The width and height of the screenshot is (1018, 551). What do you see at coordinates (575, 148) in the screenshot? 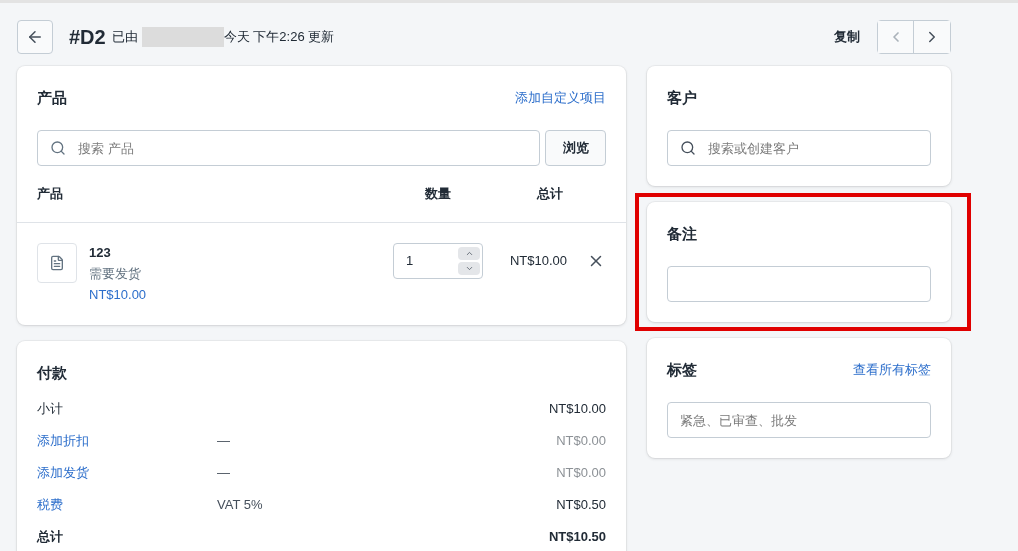
I see `browse-button: 浏览` at bounding box center [575, 148].